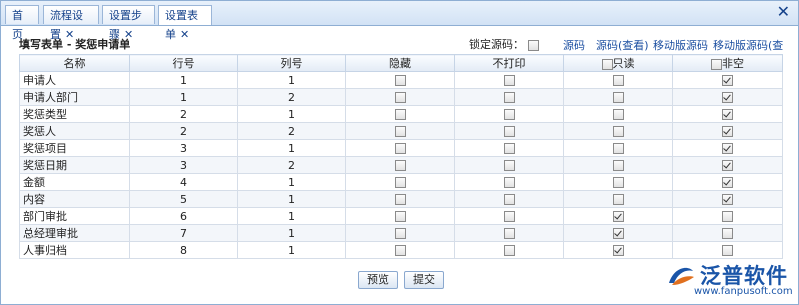  What do you see at coordinates (783, 12) in the screenshot?
I see `window-close-icon: ✕` at bounding box center [783, 12].